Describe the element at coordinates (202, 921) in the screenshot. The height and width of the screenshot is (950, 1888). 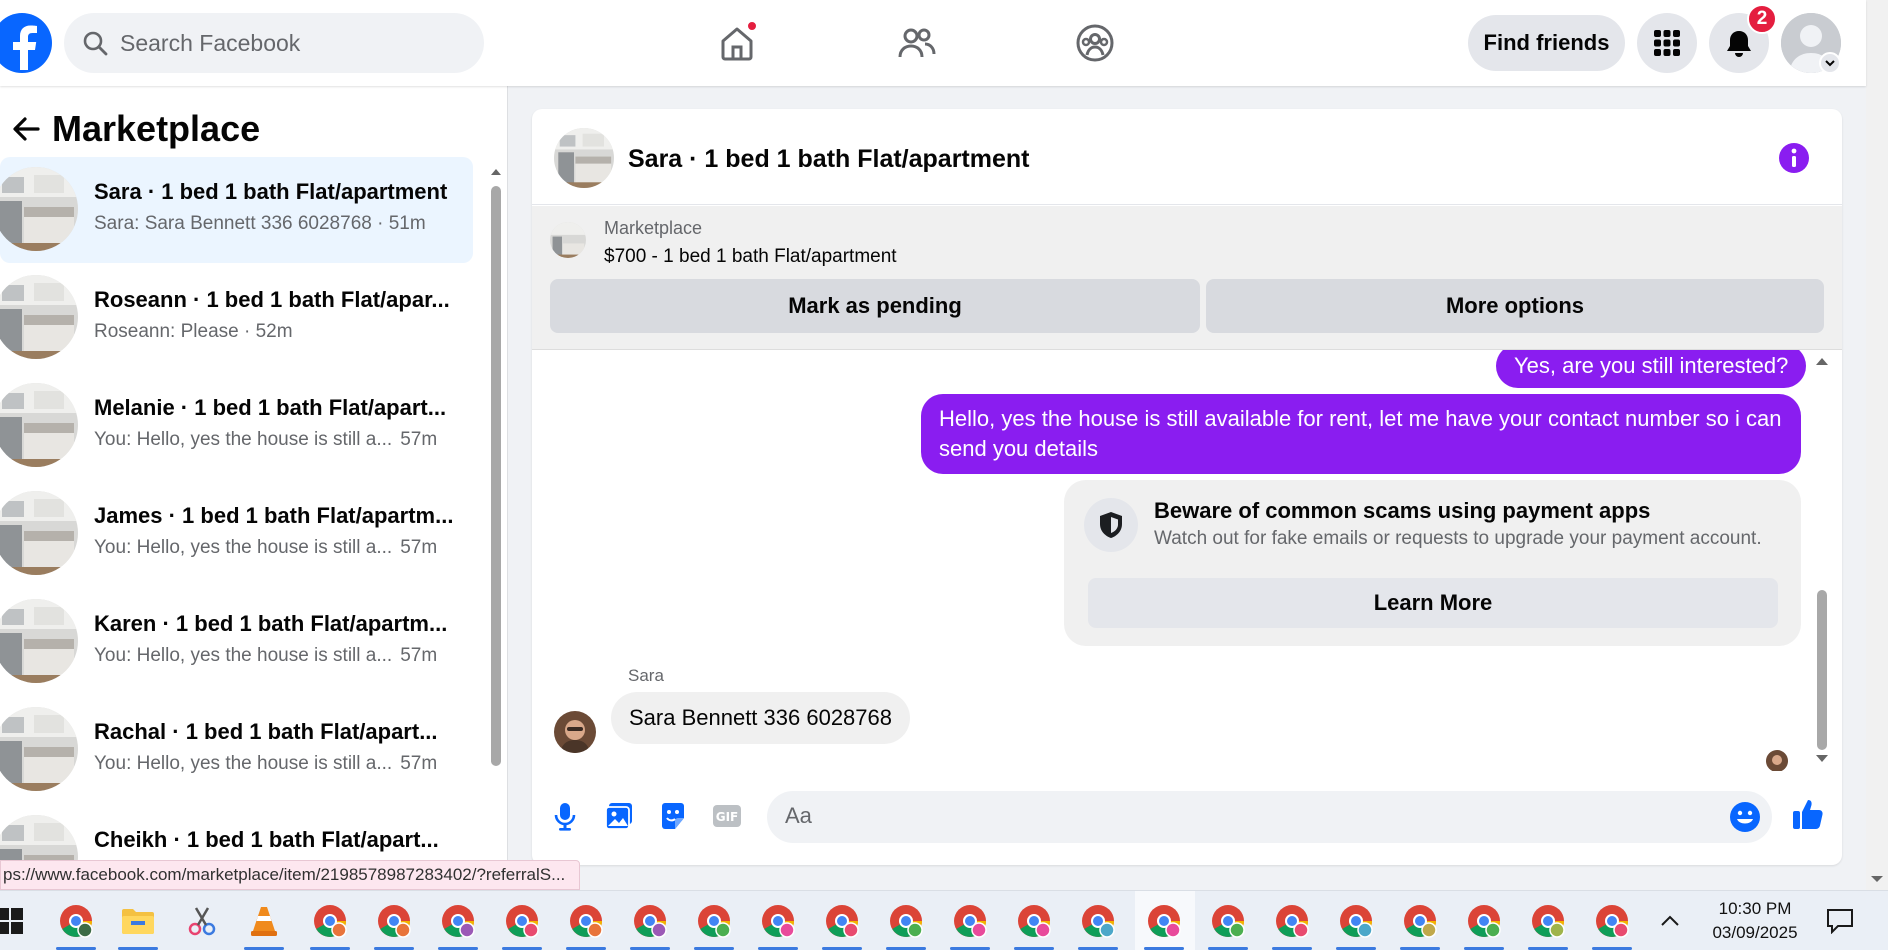
I see `taskbar-snipping-tool` at that location.